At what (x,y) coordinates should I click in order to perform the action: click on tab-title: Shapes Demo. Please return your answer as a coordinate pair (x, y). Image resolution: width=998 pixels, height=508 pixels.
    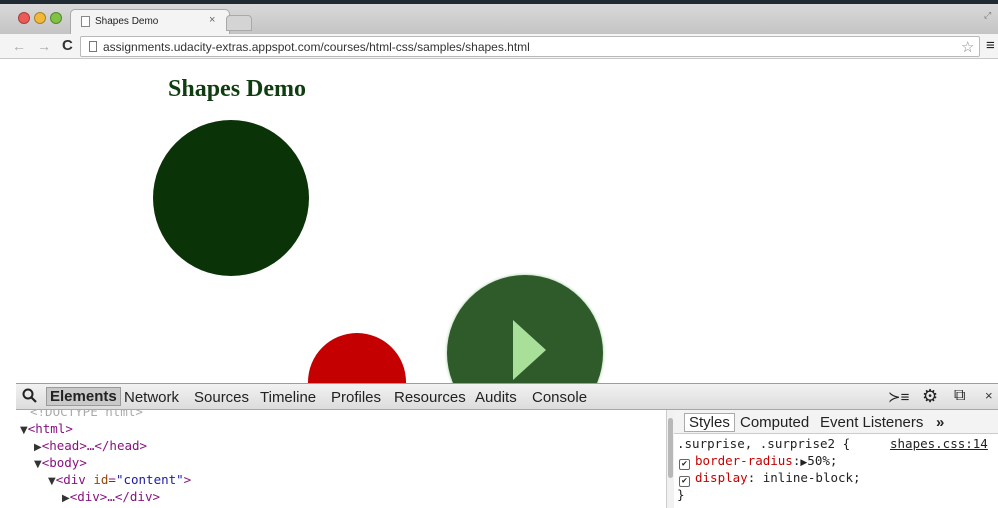
    Looking at the image, I should click on (127, 21).